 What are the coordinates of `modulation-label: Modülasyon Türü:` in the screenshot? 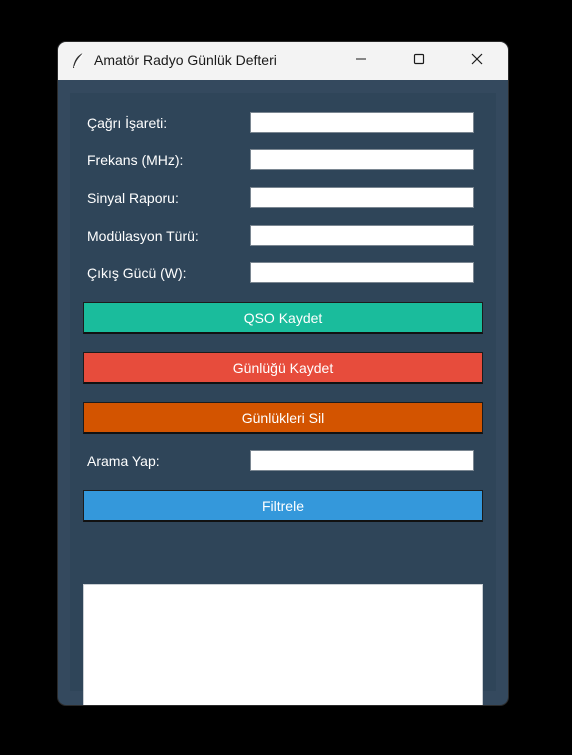 It's located at (143, 236).